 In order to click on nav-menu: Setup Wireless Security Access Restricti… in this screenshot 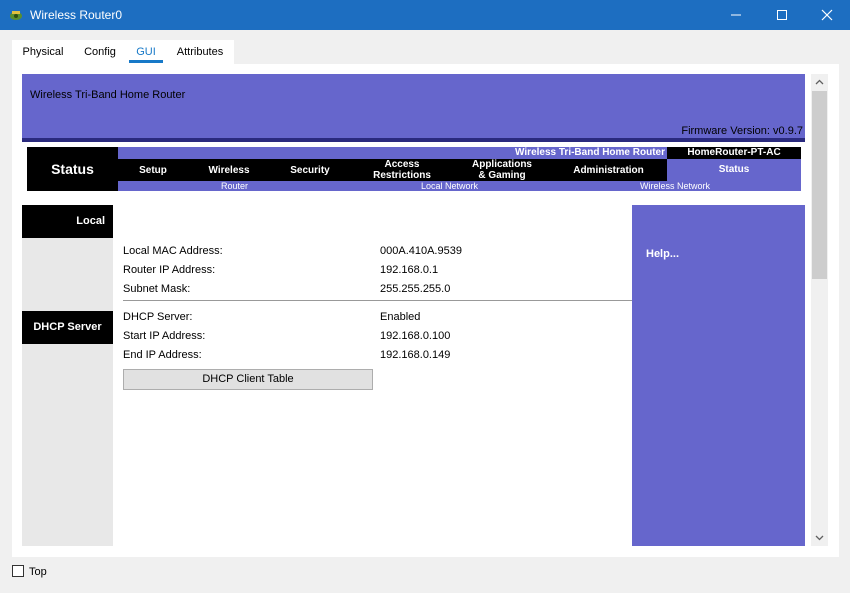, I will do `click(392, 170)`.